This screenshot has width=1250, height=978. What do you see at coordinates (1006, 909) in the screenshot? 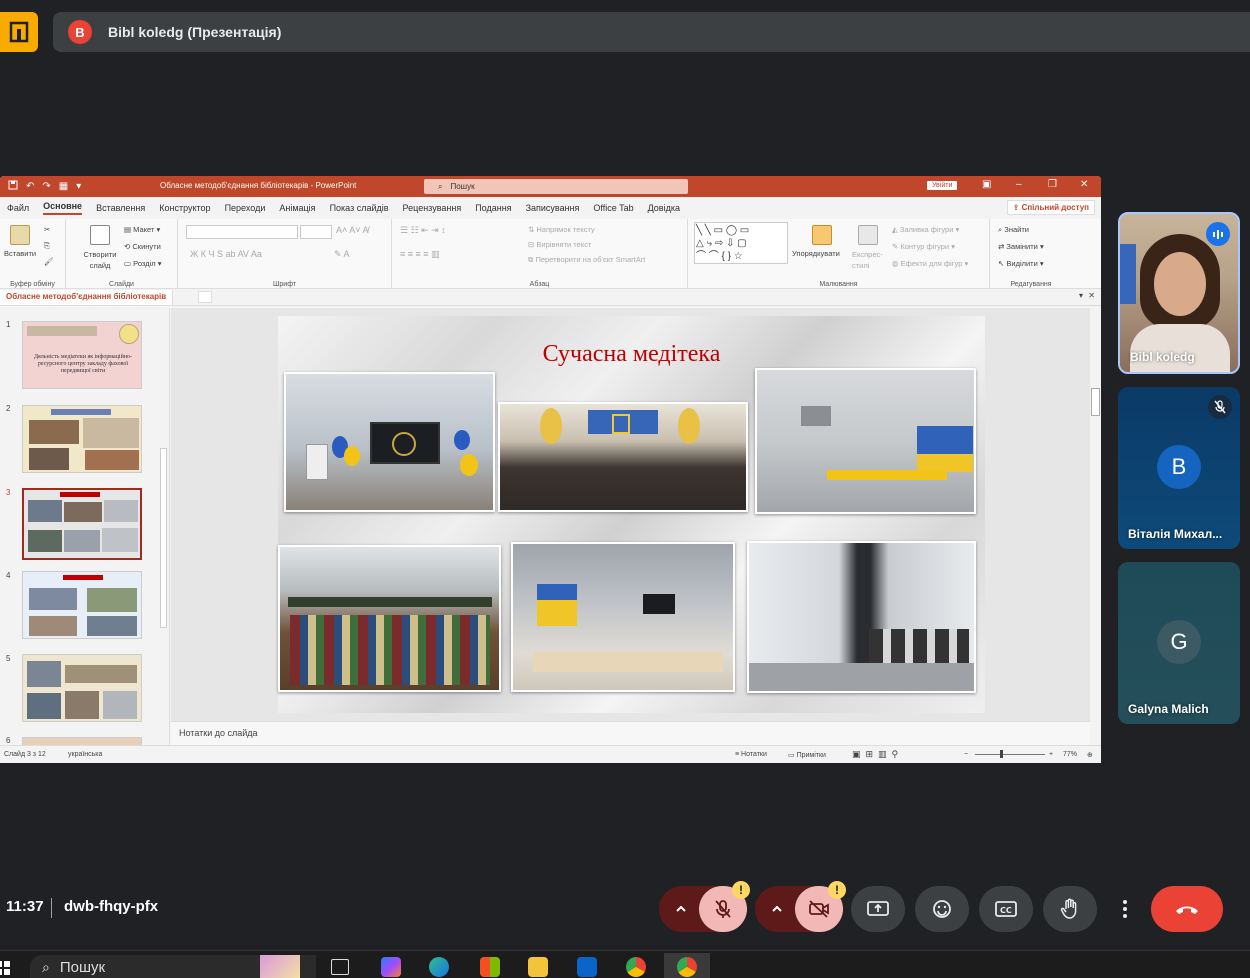
I see `captions-button: CC` at bounding box center [1006, 909].